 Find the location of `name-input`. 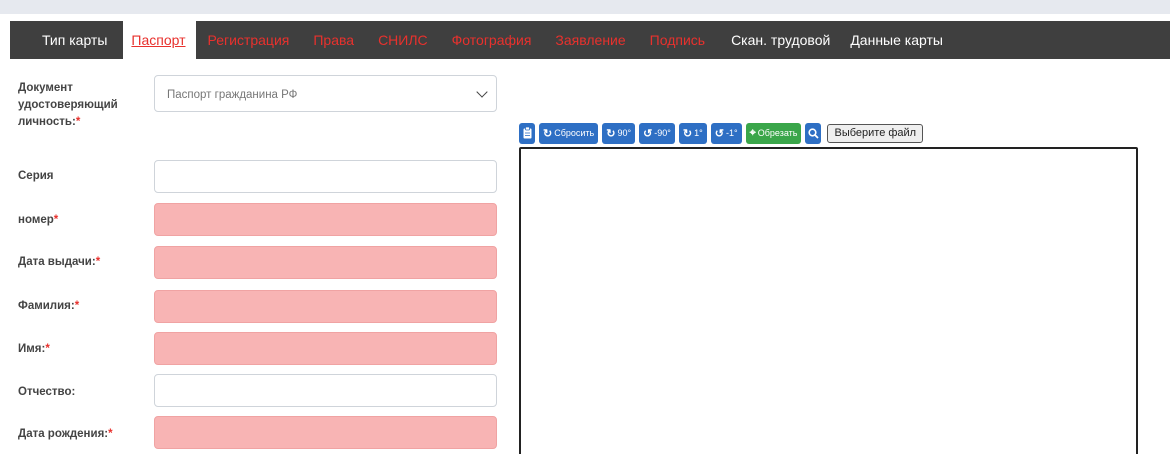

name-input is located at coordinates (325, 348).